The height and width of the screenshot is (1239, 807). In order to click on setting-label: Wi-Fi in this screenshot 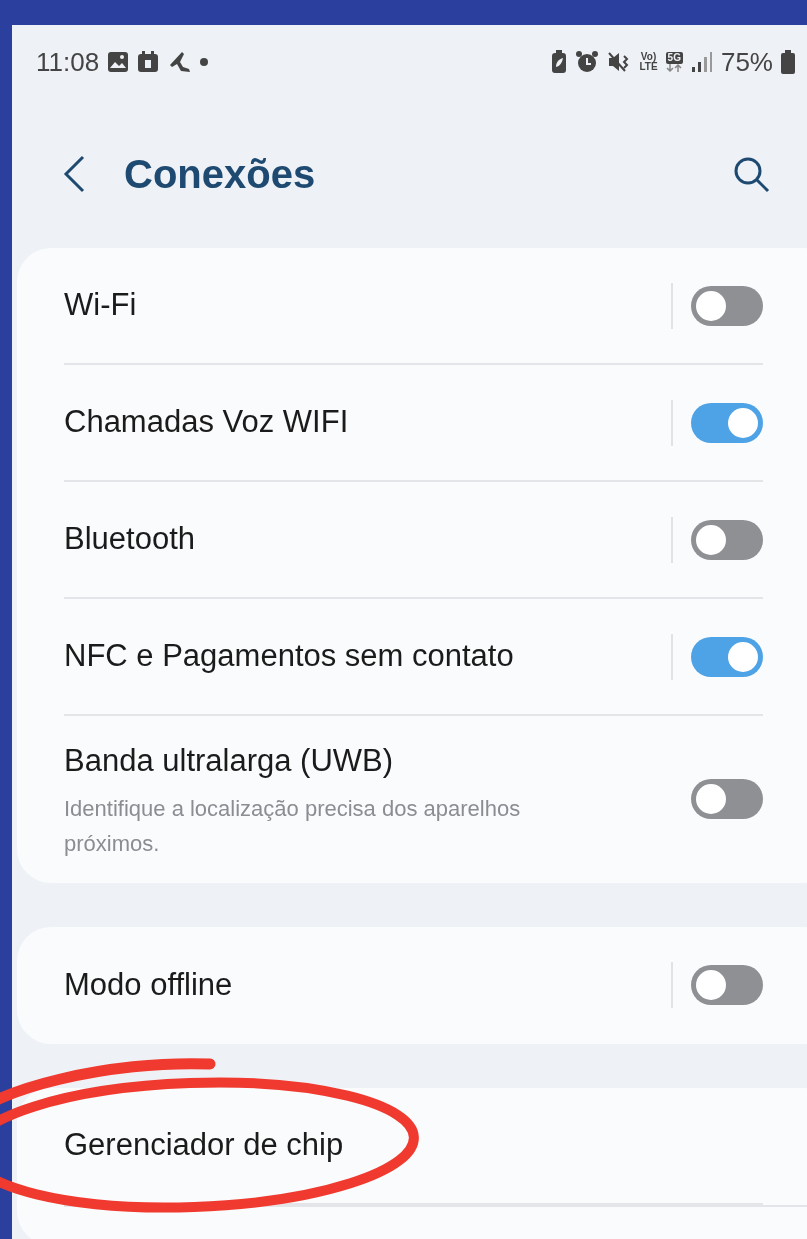, I will do `click(100, 305)`.